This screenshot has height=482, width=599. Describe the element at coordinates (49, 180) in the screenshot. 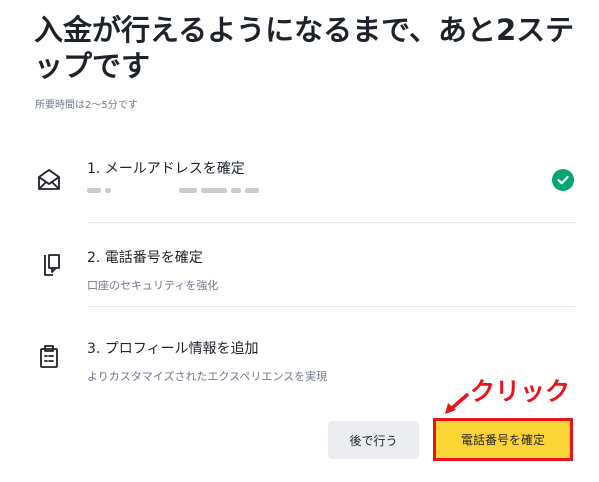

I see `envelope-icon` at that location.